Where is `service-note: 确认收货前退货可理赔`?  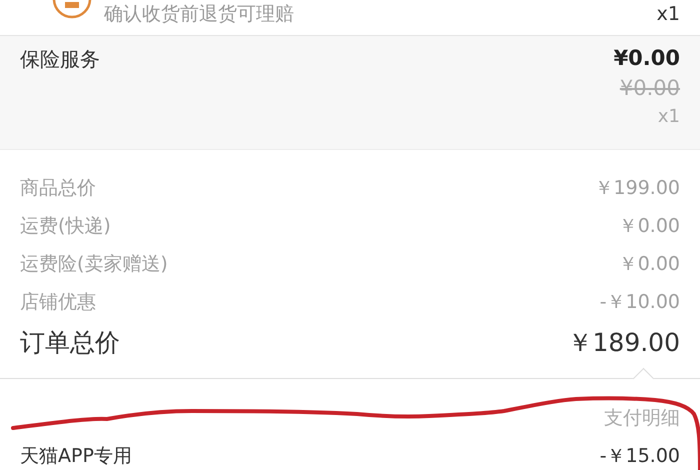 service-note: 确认收货前退货可理赔 is located at coordinates (199, 14).